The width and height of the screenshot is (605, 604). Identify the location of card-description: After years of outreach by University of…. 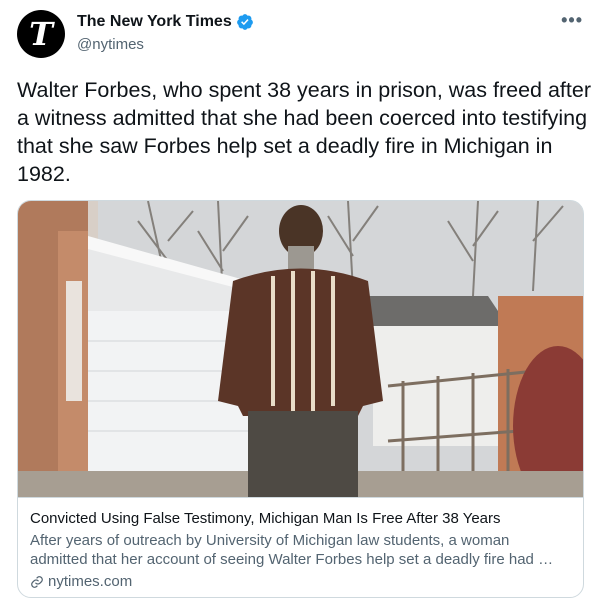
(292, 550).